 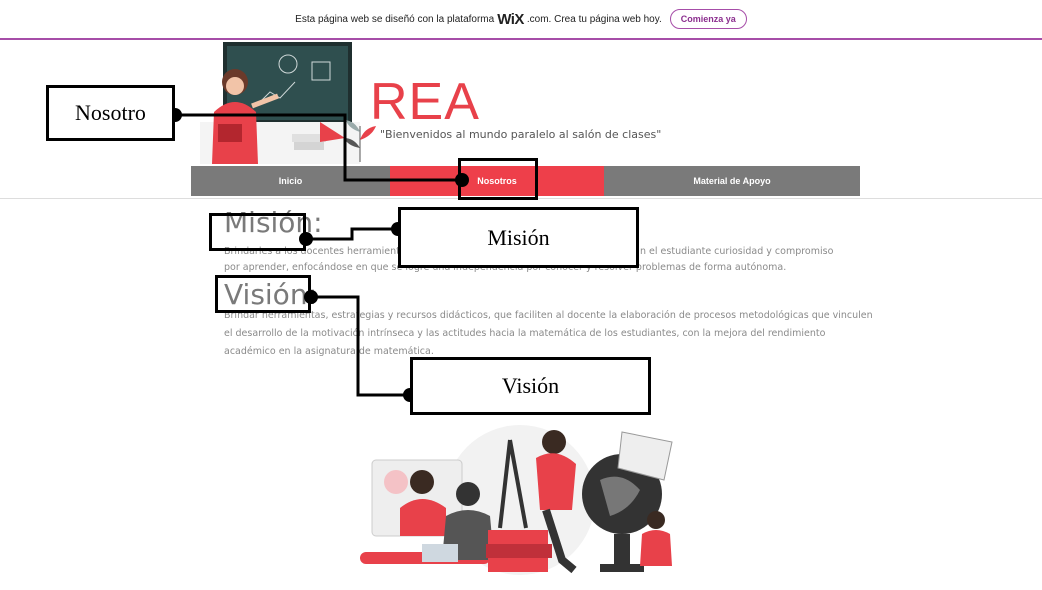 What do you see at coordinates (257, 232) in the screenshot?
I see `mision-highlight-box` at bounding box center [257, 232].